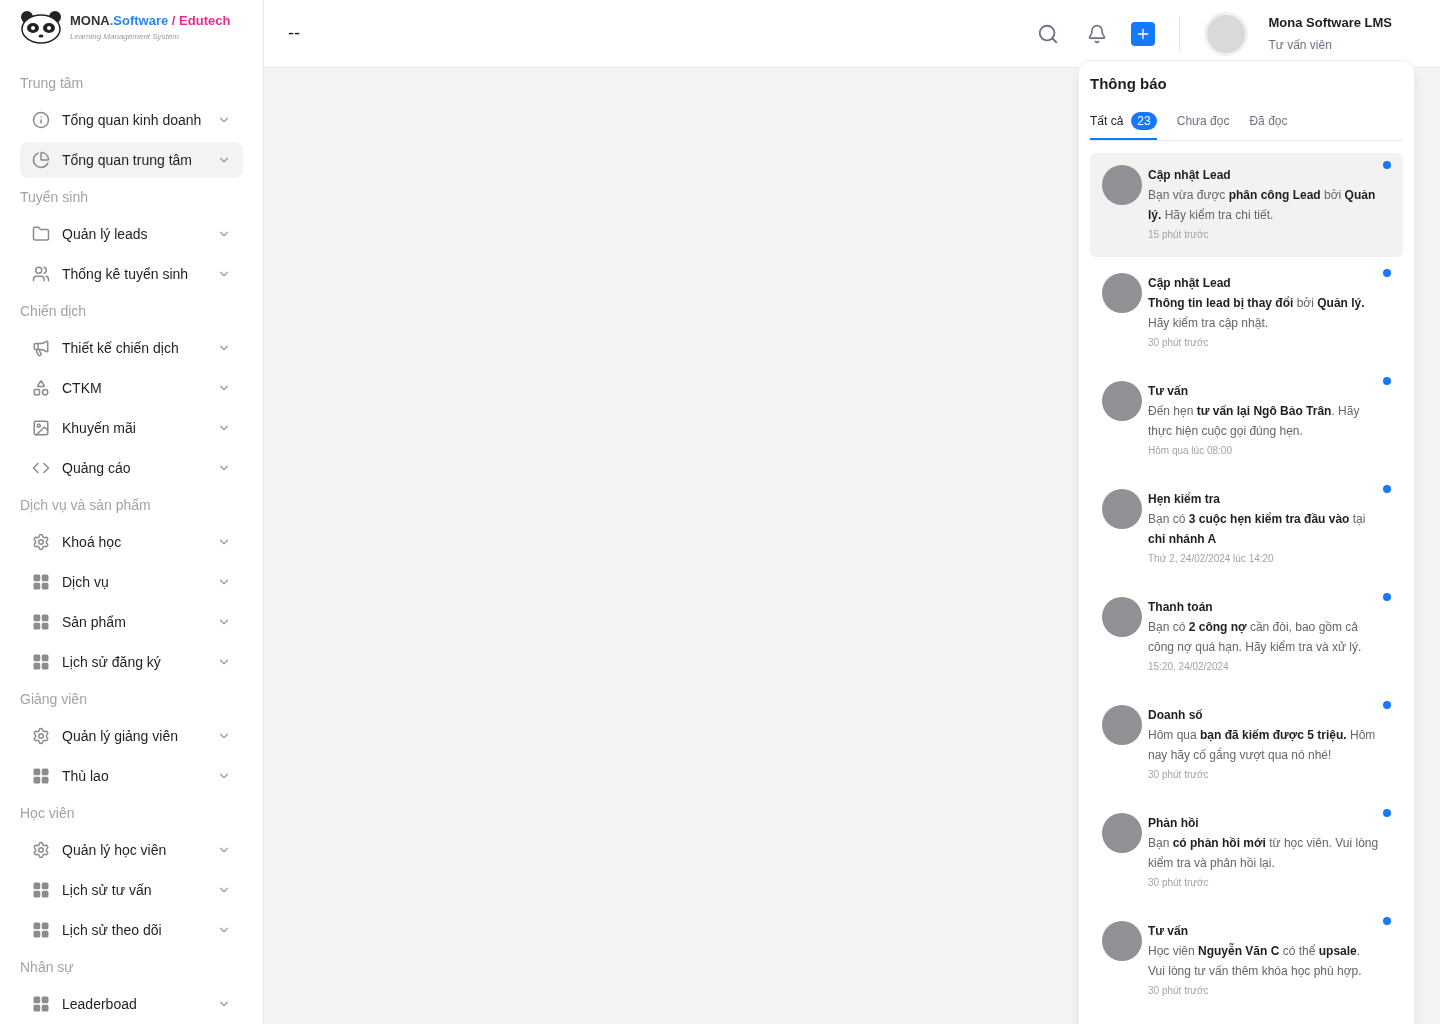 The image size is (1440, 1024). I want to click on sidebar-item: Khoá học, so click(131, 542).